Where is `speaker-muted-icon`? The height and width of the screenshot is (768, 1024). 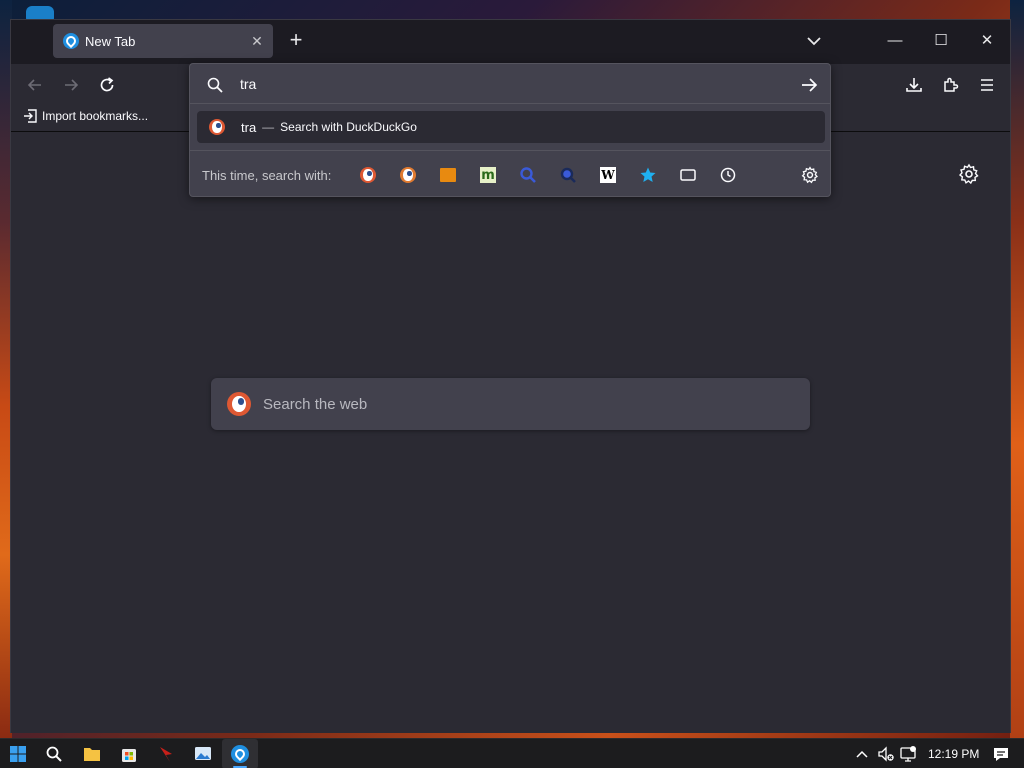
speaker-muted-icon is located at coordinates (886, 754).